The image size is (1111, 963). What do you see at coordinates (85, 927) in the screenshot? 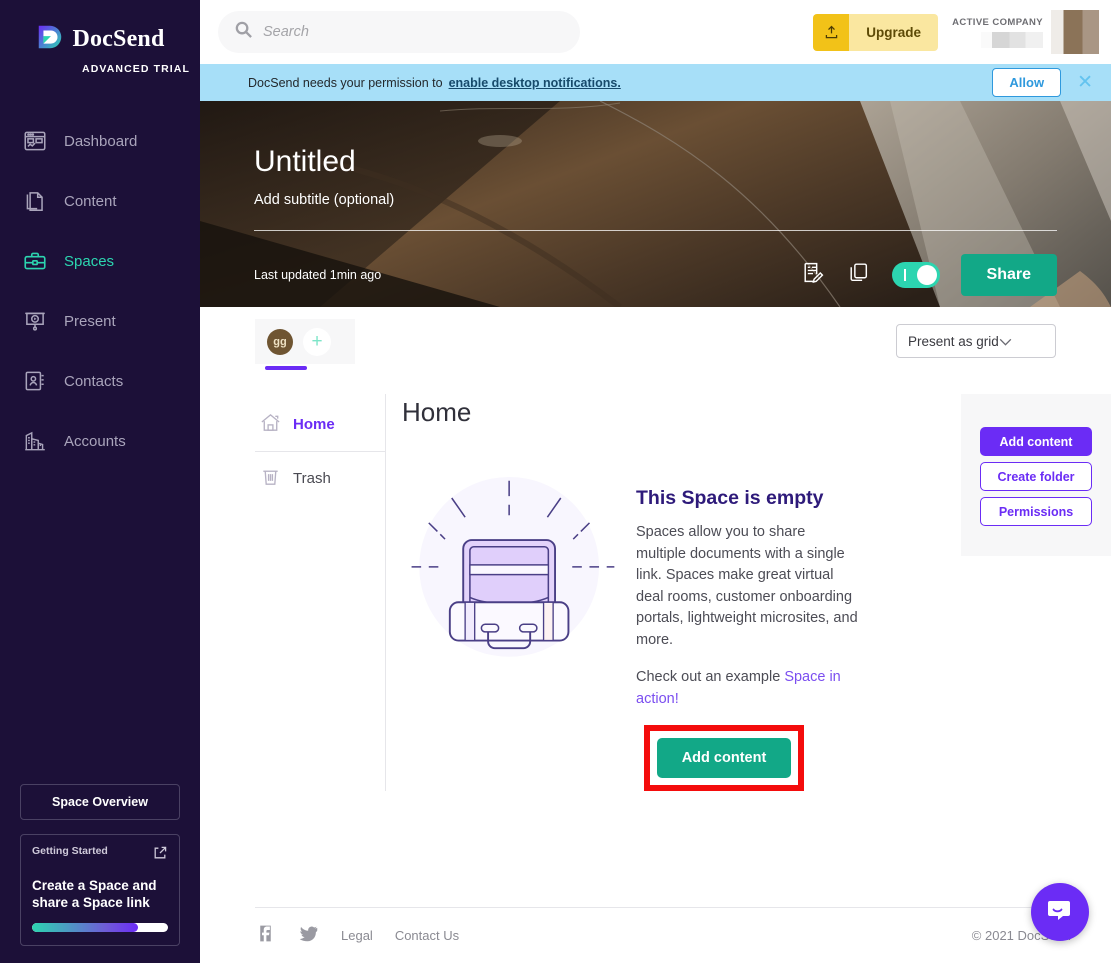
I see `progress-fill` at bounding box center [85, 927].